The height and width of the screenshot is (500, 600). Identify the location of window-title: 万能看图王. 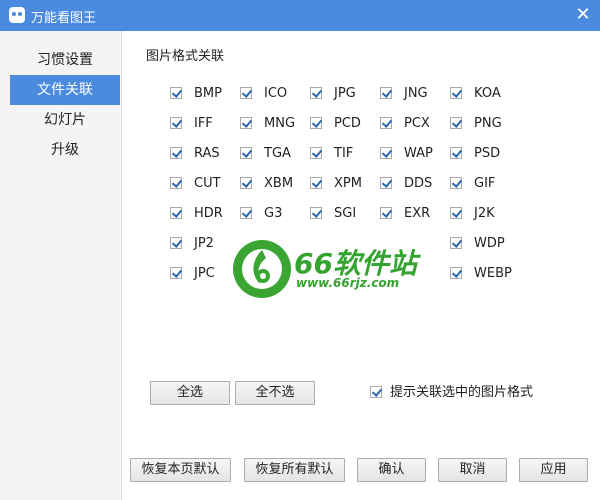
(64, 18).